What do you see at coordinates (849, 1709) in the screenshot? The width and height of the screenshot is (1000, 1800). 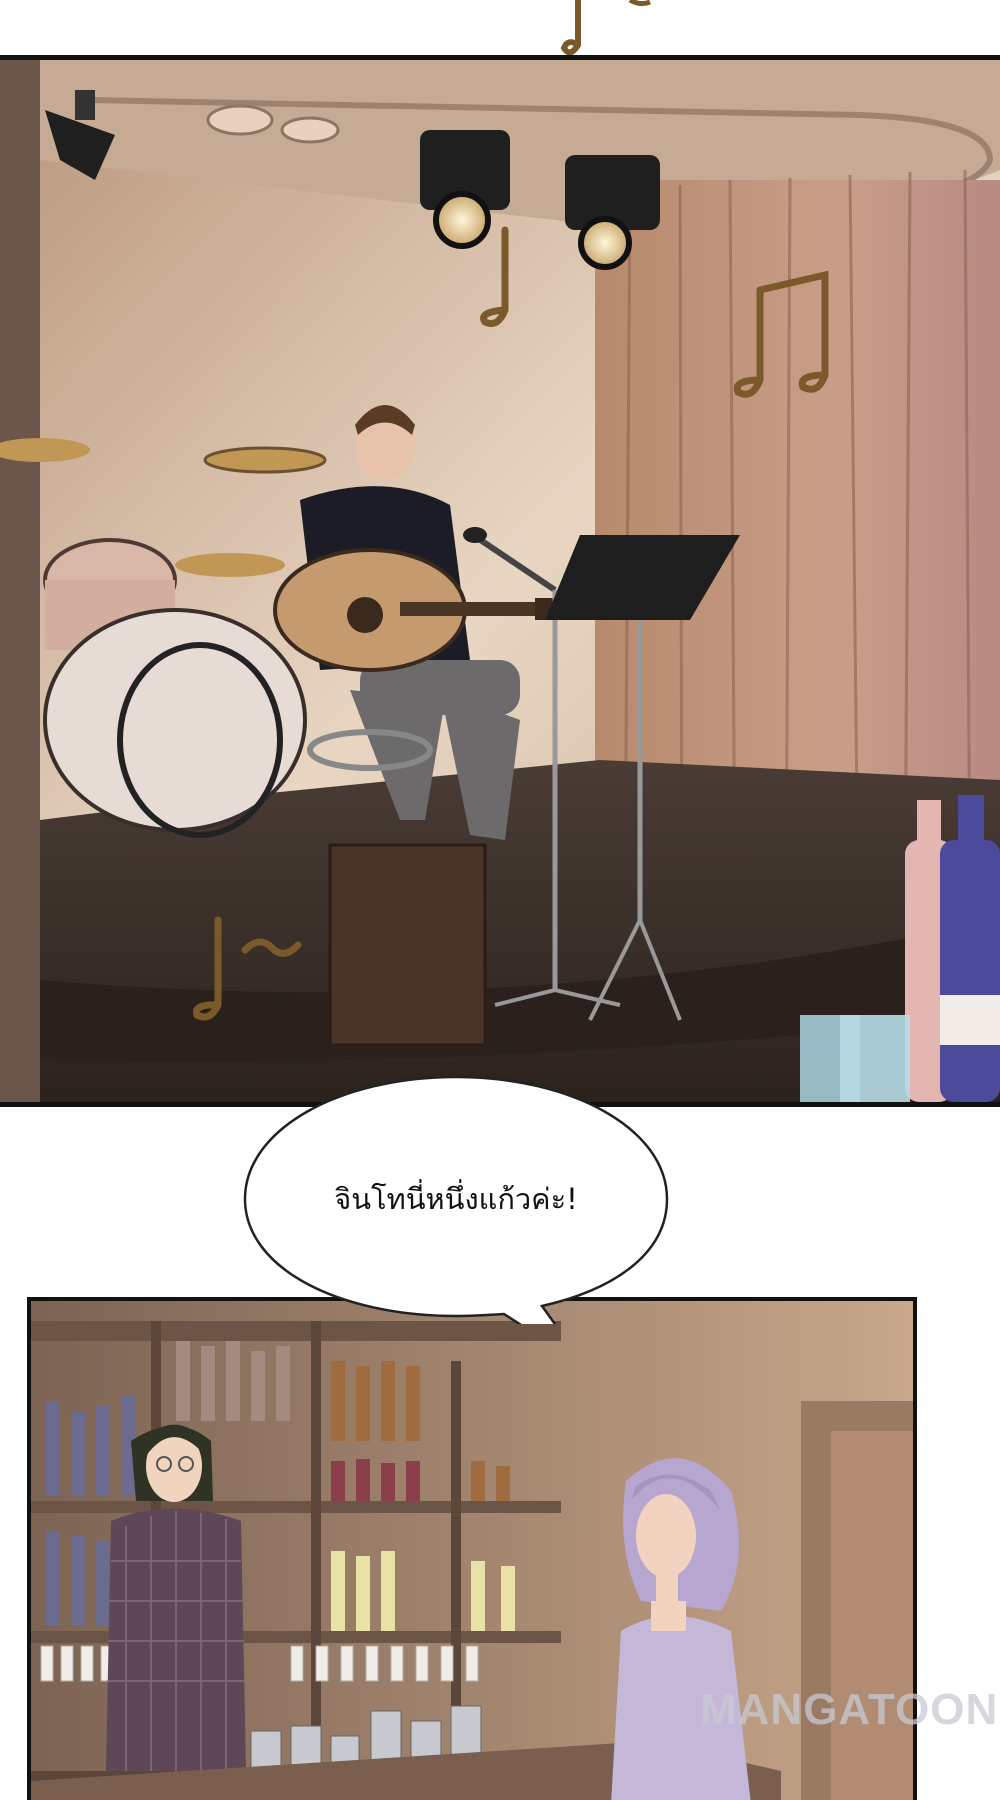 I see `watermark-logo: MANGATOON` at bounding box center [849, 1709].